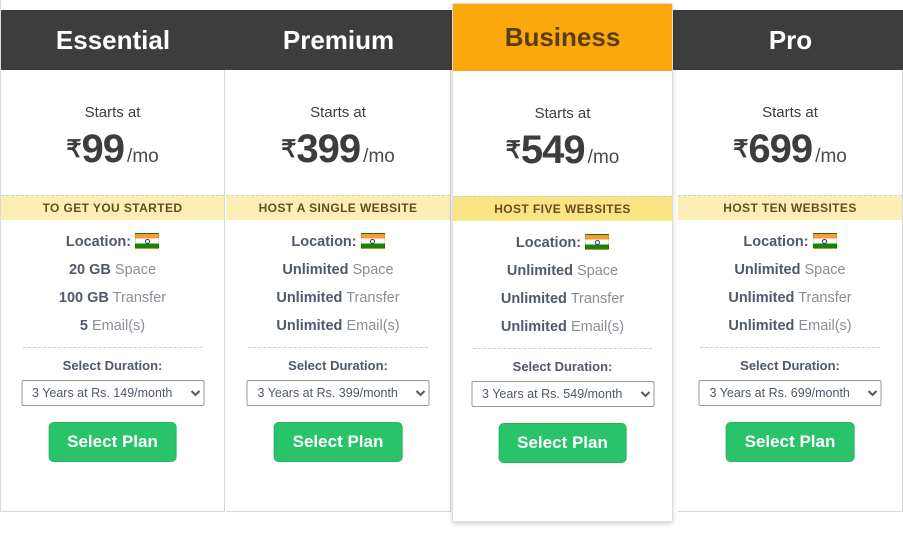 The width and height of the screenshot is (903, 539). What do you see at coordinates (553, 150) in the screenshot?
I see `price-amount: 549` at bounding box center [553, 150].